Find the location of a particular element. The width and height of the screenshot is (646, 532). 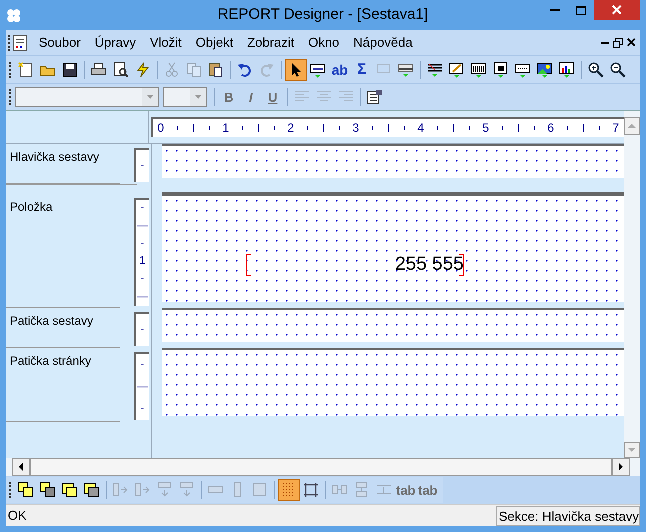

document-icon is located at coordinates (20, 42).